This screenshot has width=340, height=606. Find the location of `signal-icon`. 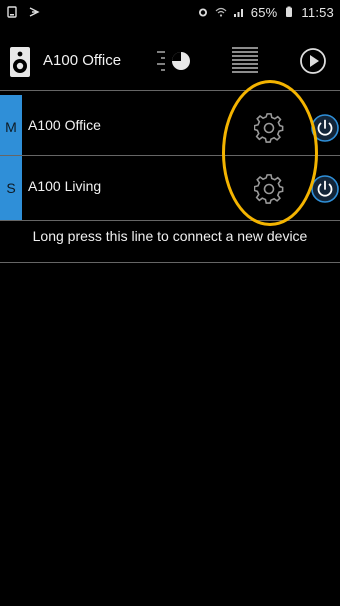

signal-icon is located at coordinates (238, 13).